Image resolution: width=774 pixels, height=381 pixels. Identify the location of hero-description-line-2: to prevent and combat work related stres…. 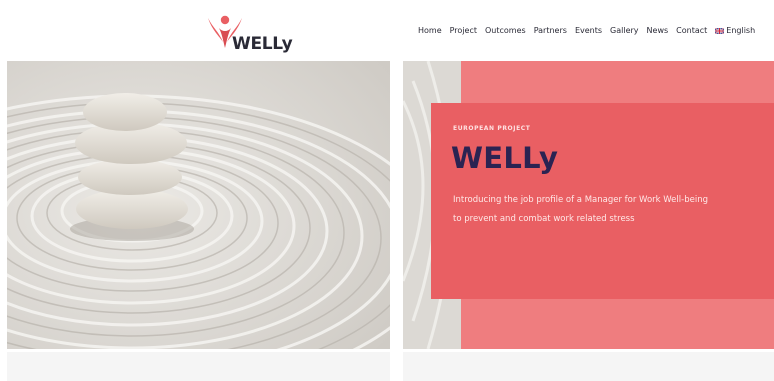
(544, 219).